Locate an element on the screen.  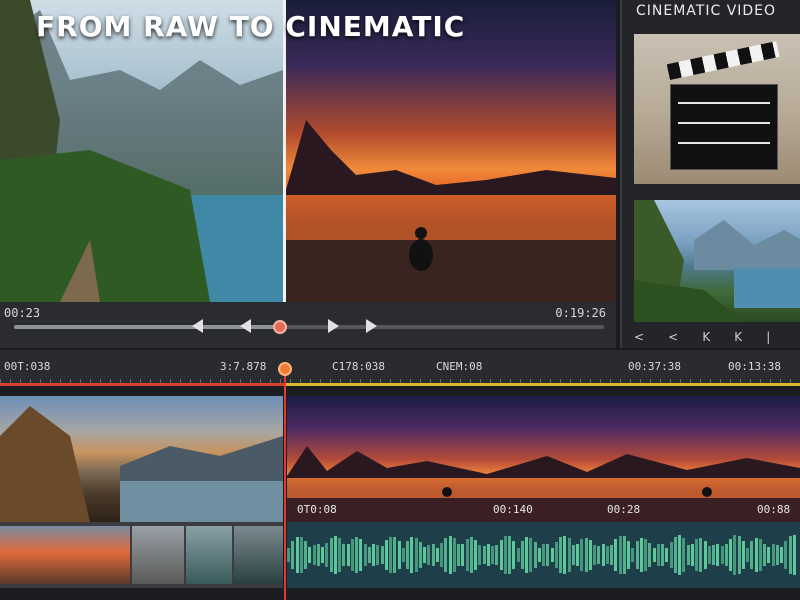
in-range-marker is located at coordinates (142, 384).